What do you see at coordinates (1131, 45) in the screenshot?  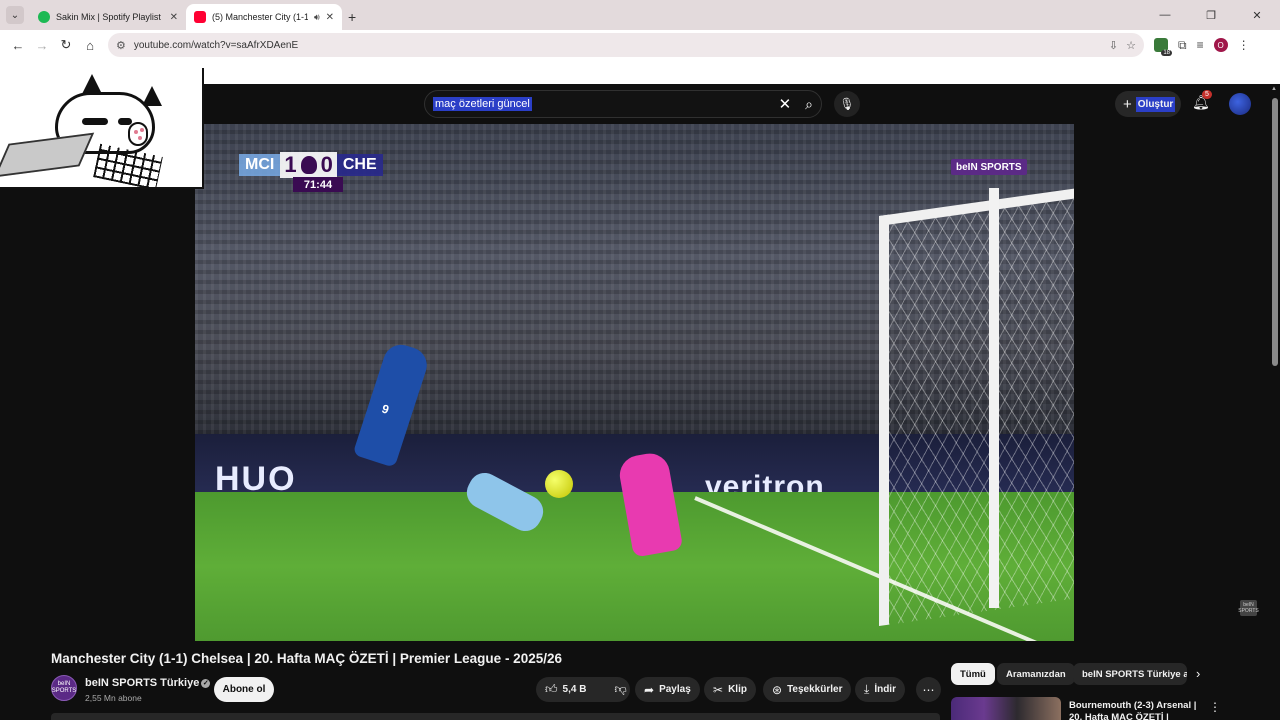 I see `bookmark-star-icon: ☆` at bounding box center [1131, 45].